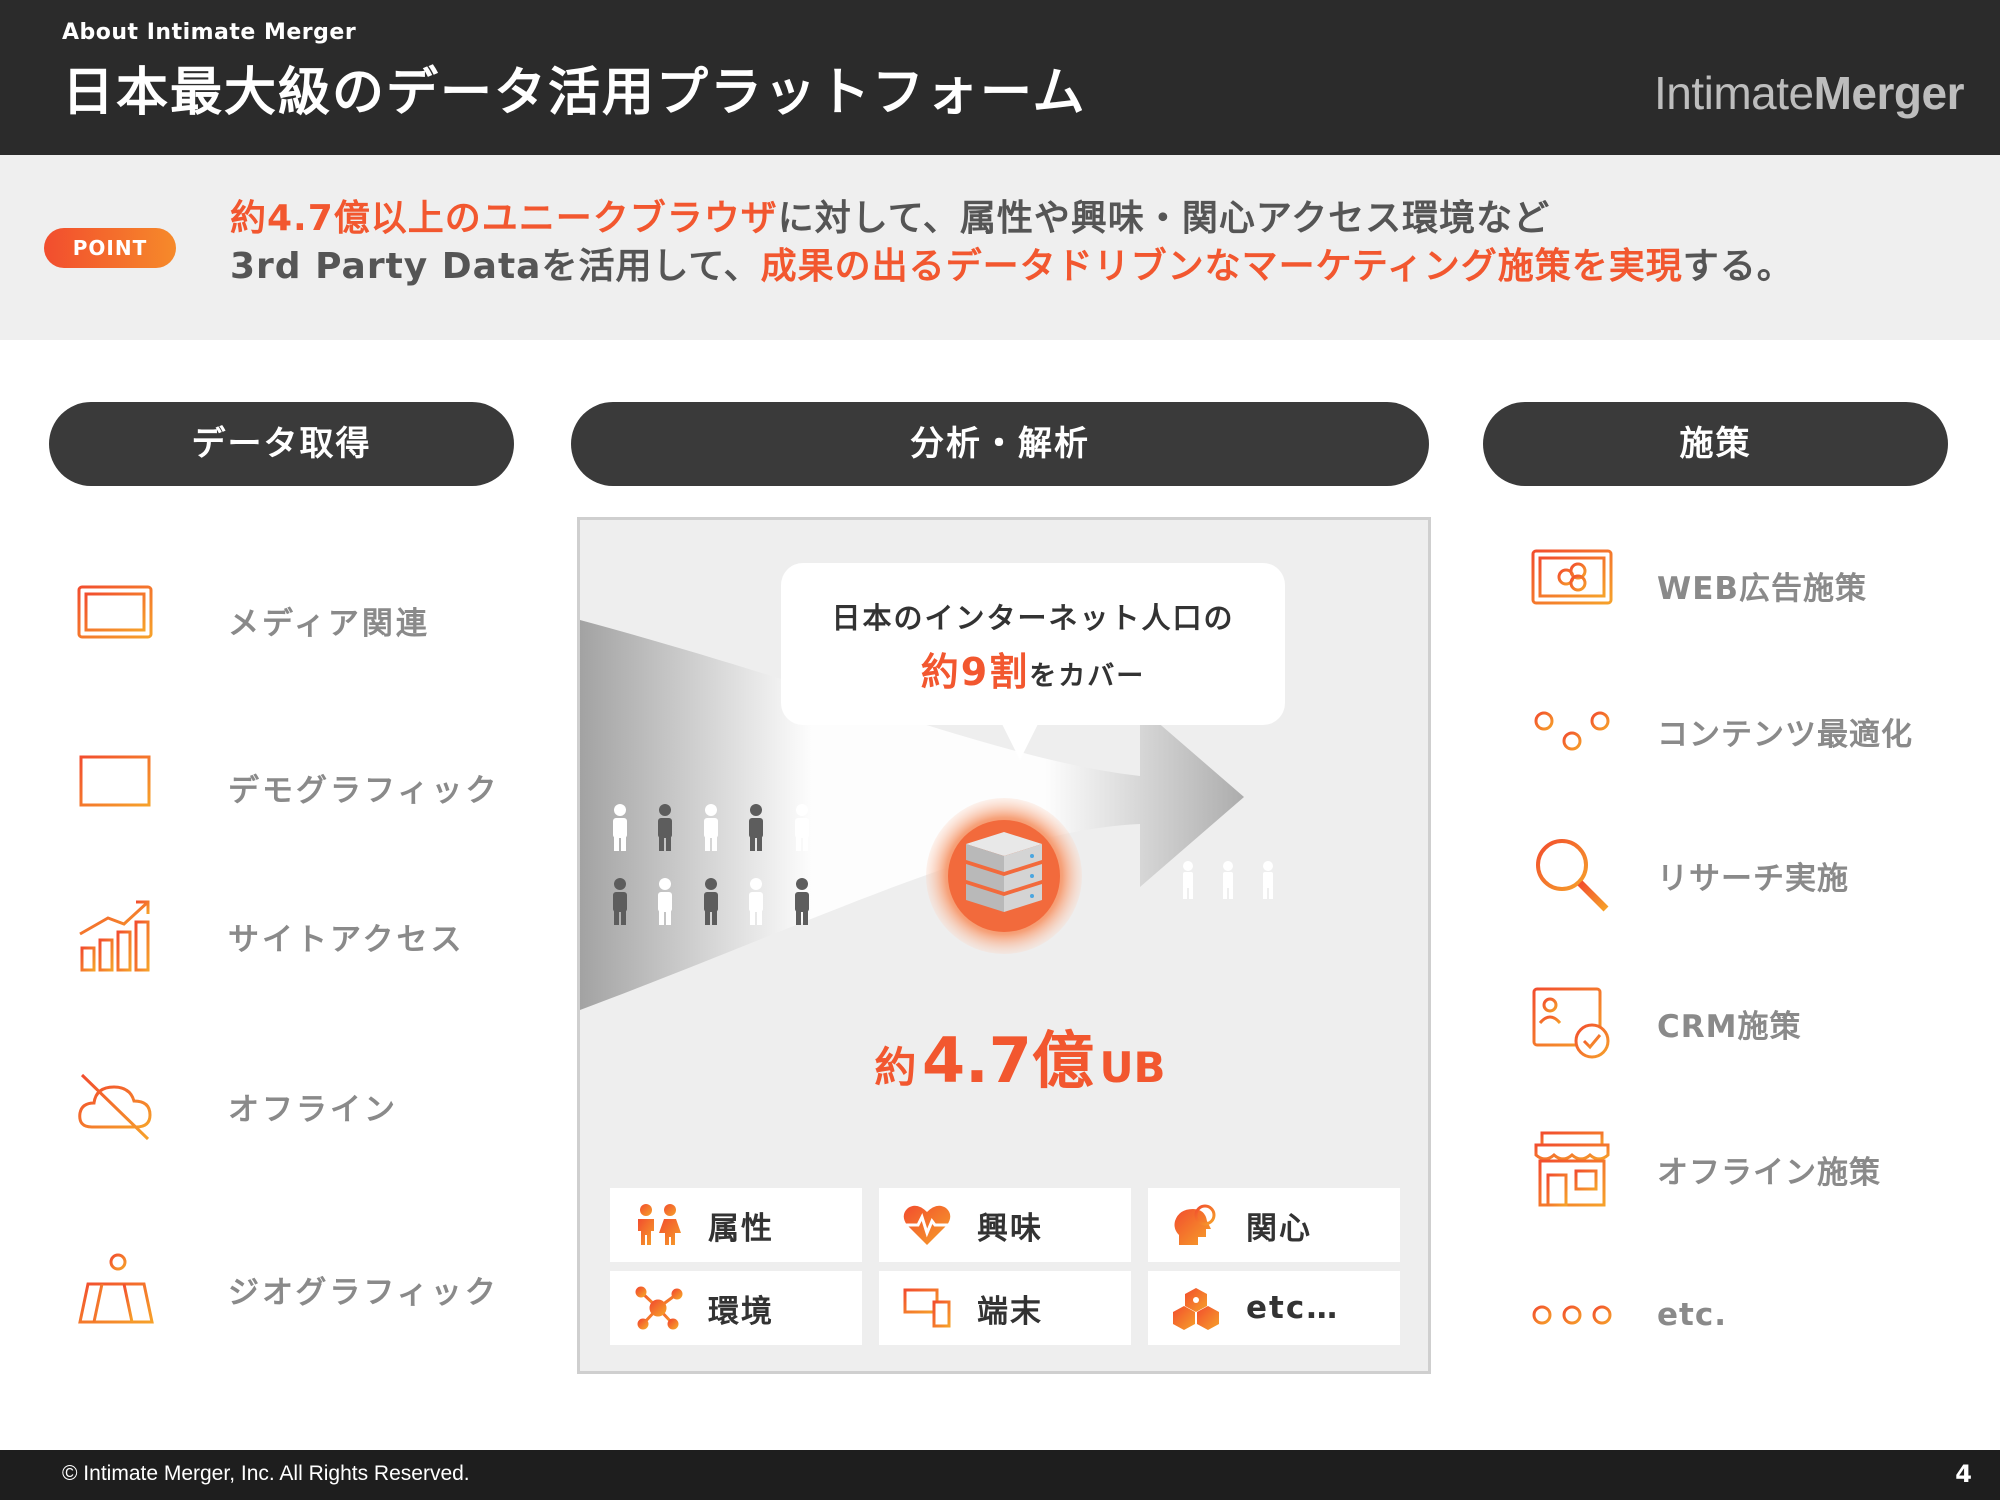 The image size is (2000, 1500). What do you see at coordinates (284, 1289) in the screenshot?
I see `list-item-geographic: ジオグラフィック` at bounding box center [284, 1289].